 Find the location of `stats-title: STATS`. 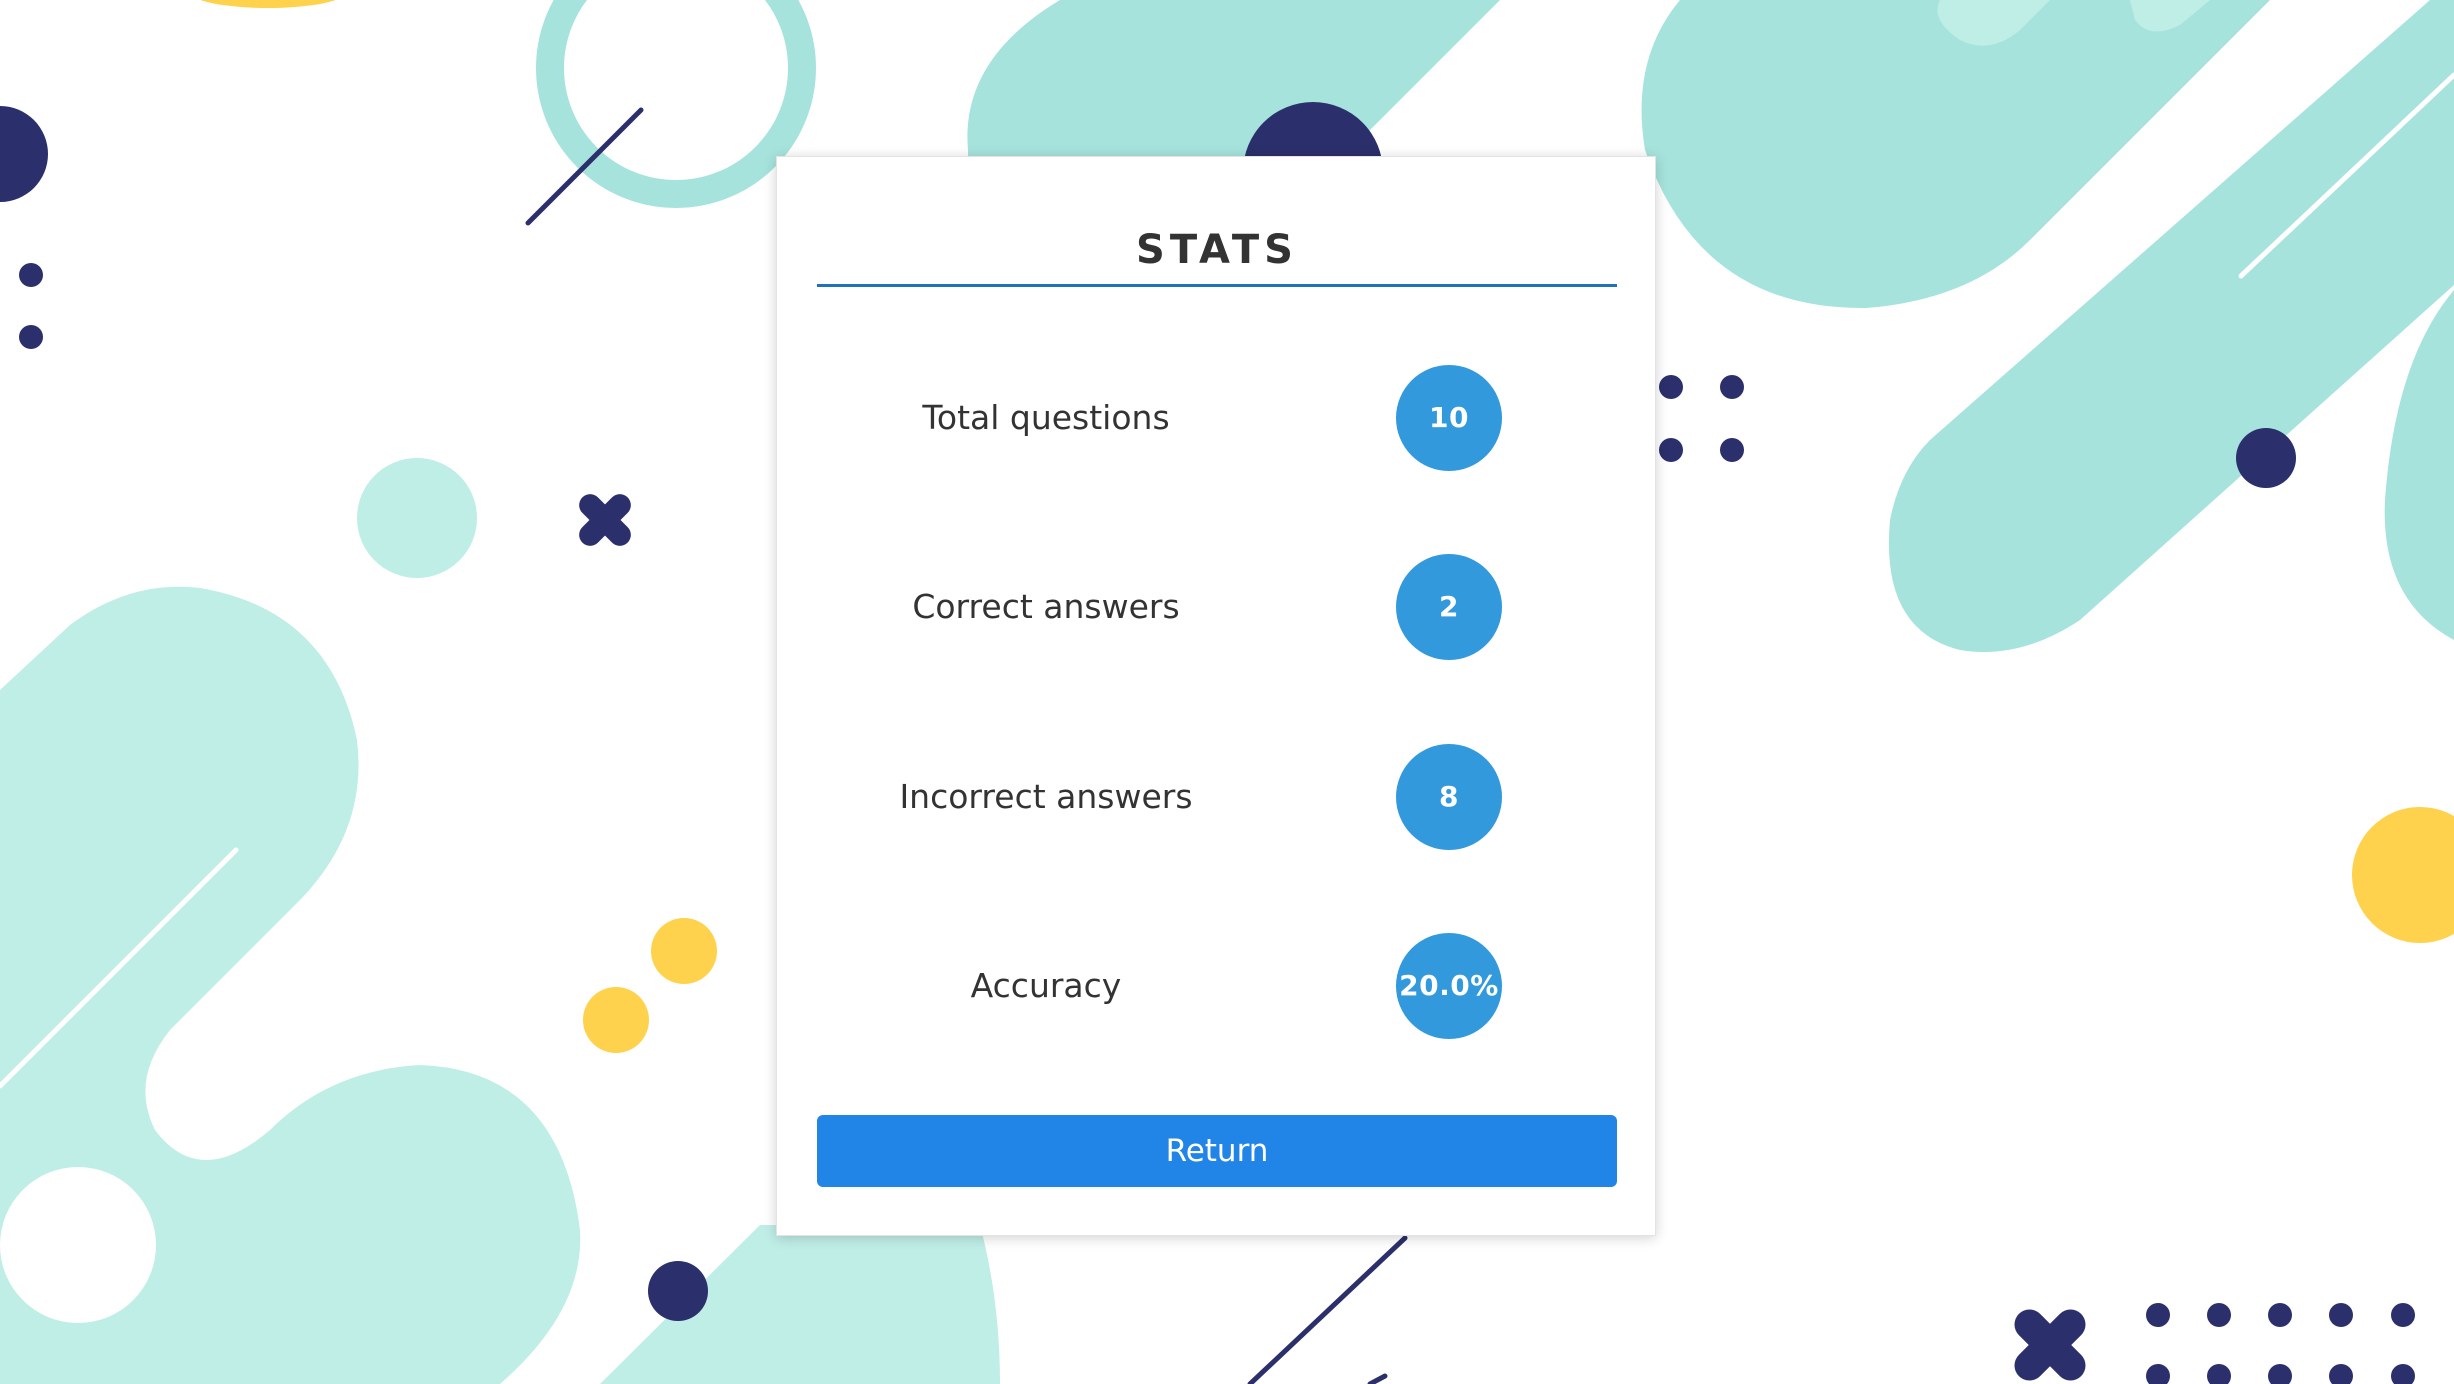

stats-title: STATS is located at coordinates (1217, 250).